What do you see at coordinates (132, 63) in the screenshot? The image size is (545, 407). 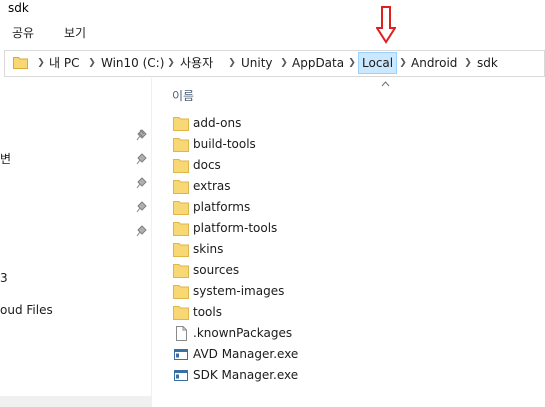 I see `breadcrumb-drive: Win10 (C:)` at bounding box center [132, 63].